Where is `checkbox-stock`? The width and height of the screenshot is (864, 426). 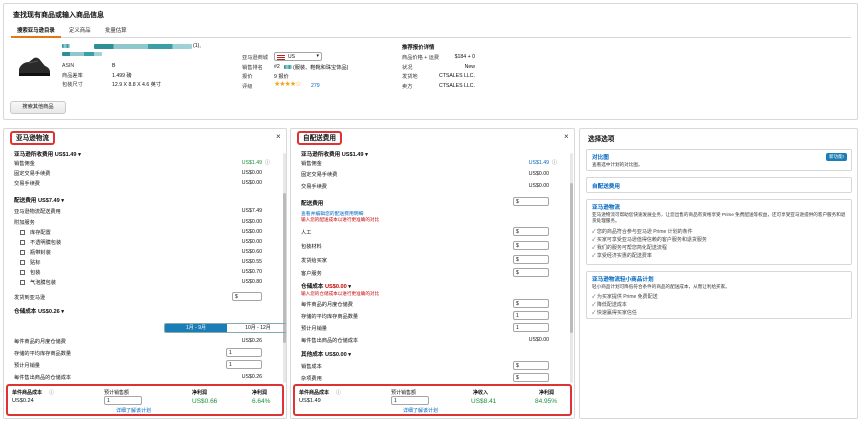 checkbox-stock is located at coordinates (22, 232).